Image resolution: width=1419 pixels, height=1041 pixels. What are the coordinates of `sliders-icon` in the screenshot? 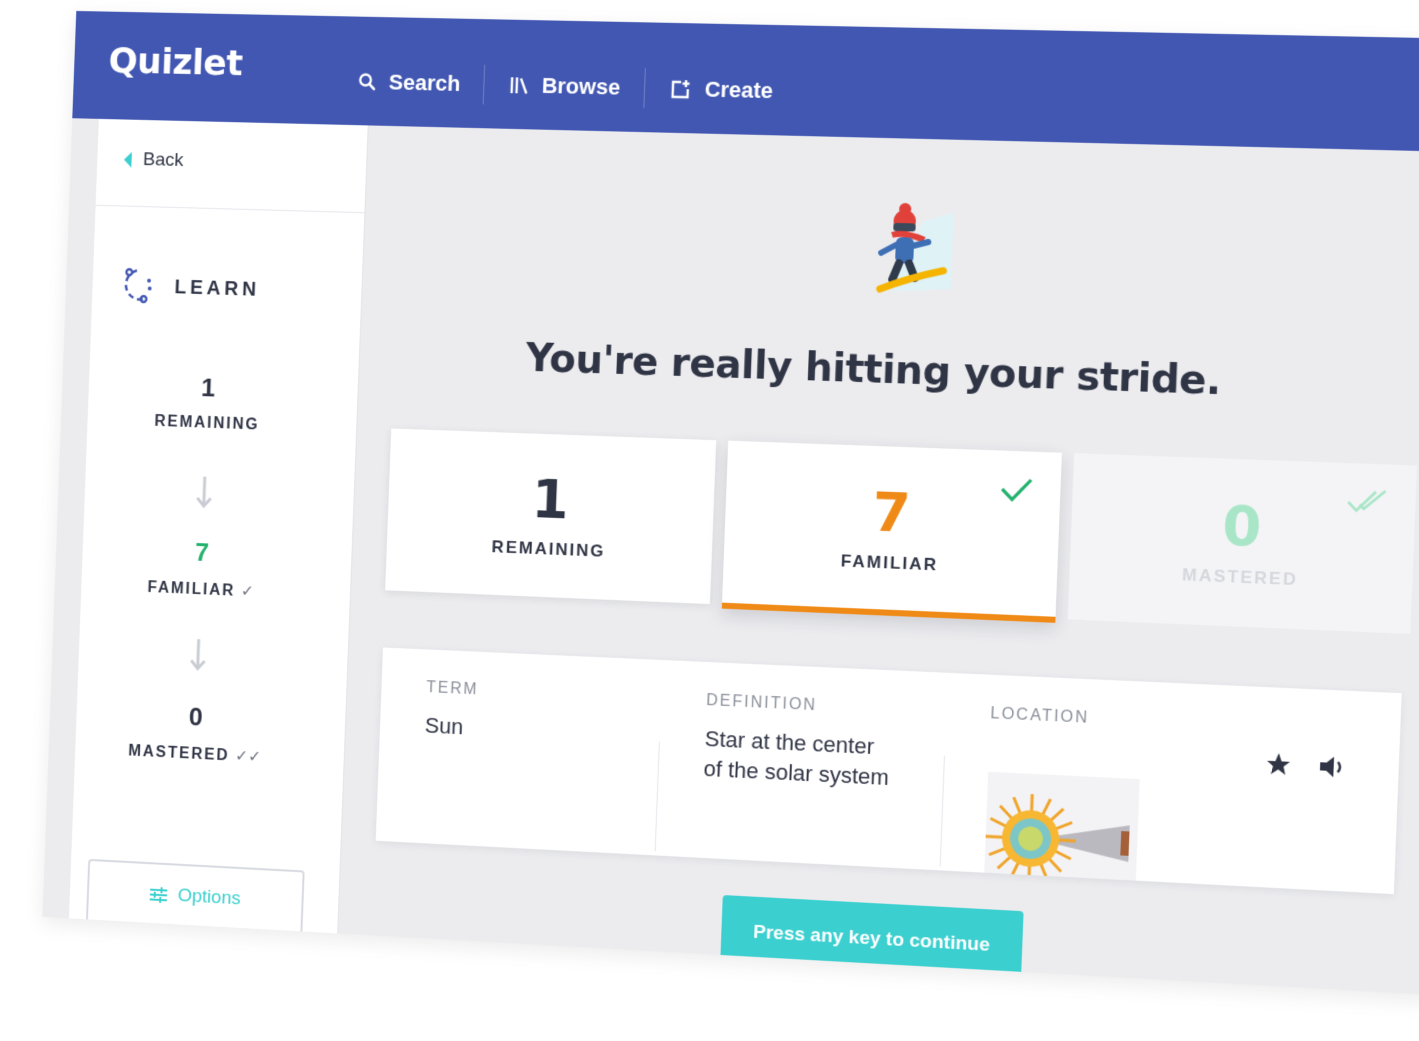 It's located at (159, 895).